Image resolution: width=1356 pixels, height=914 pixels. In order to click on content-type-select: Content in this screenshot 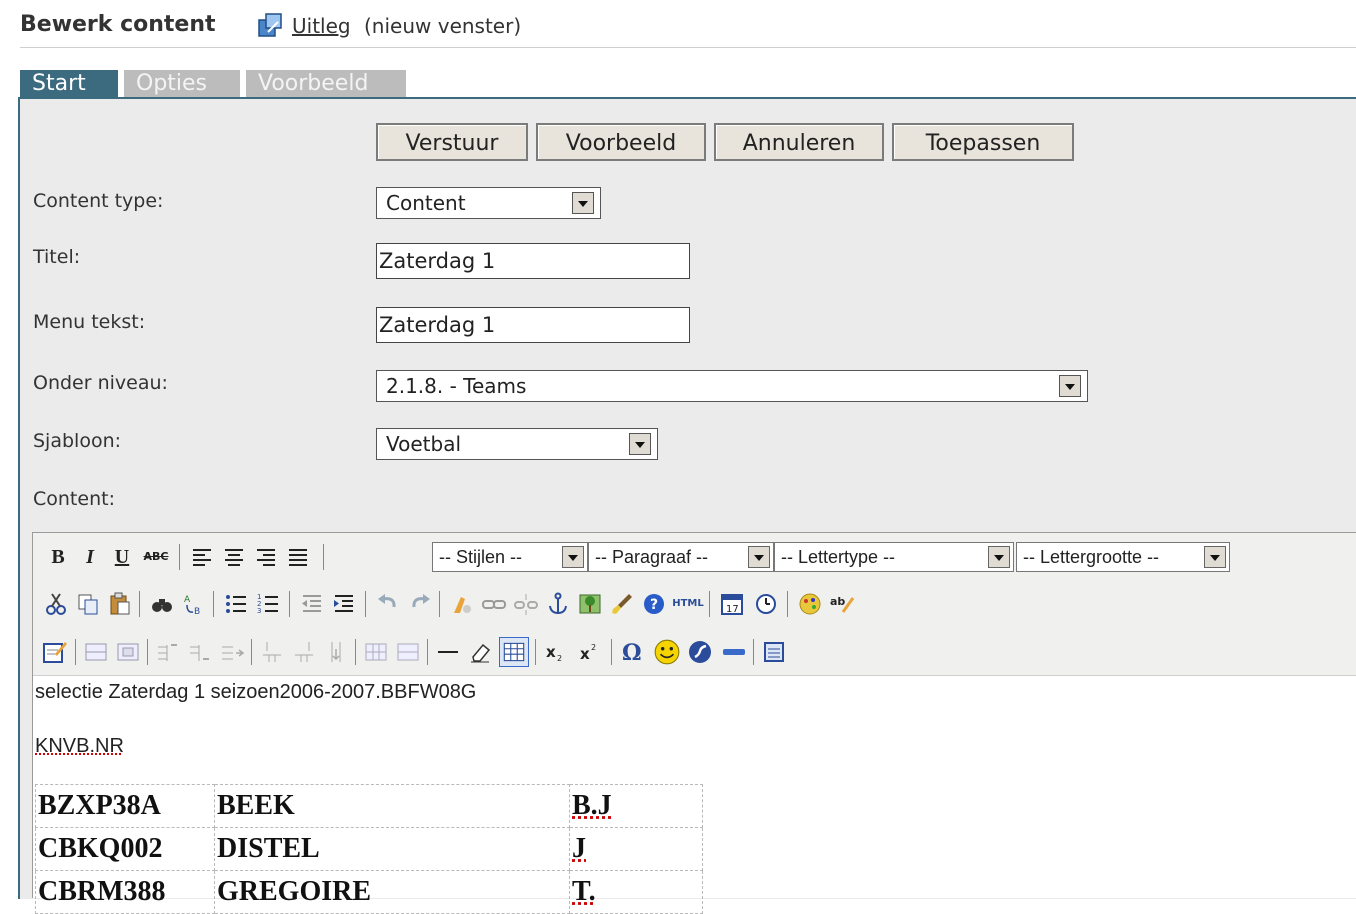, I will do `click(488, 203)`.